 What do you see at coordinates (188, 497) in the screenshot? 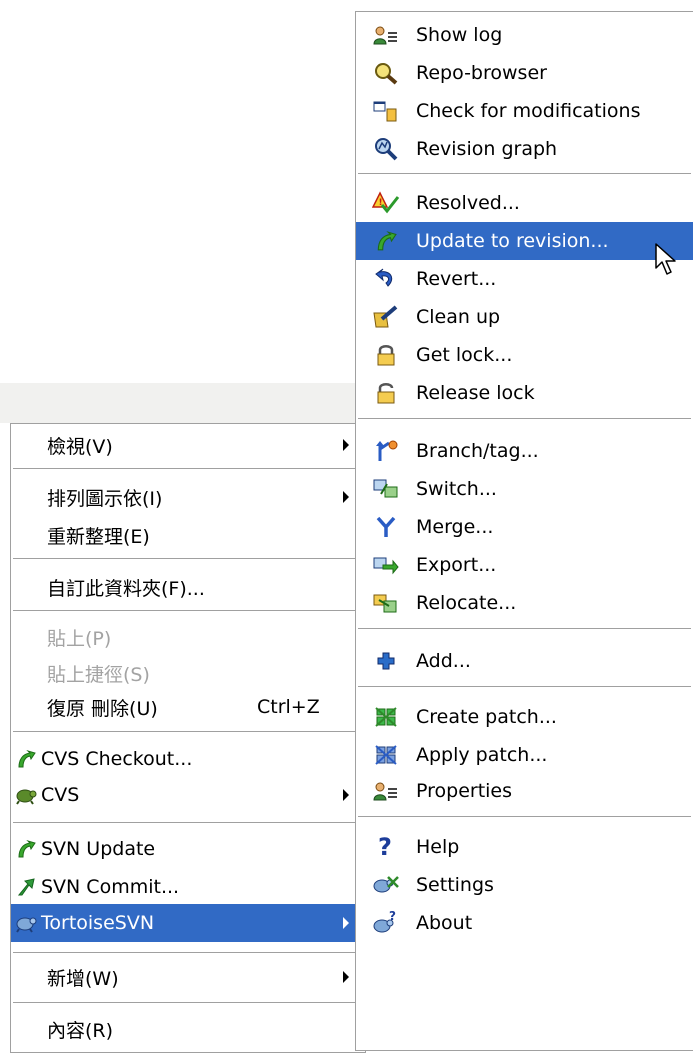
I see `menu-item-arrange-icons: 排列圖示依(I)` at bounding box center [188, 497].